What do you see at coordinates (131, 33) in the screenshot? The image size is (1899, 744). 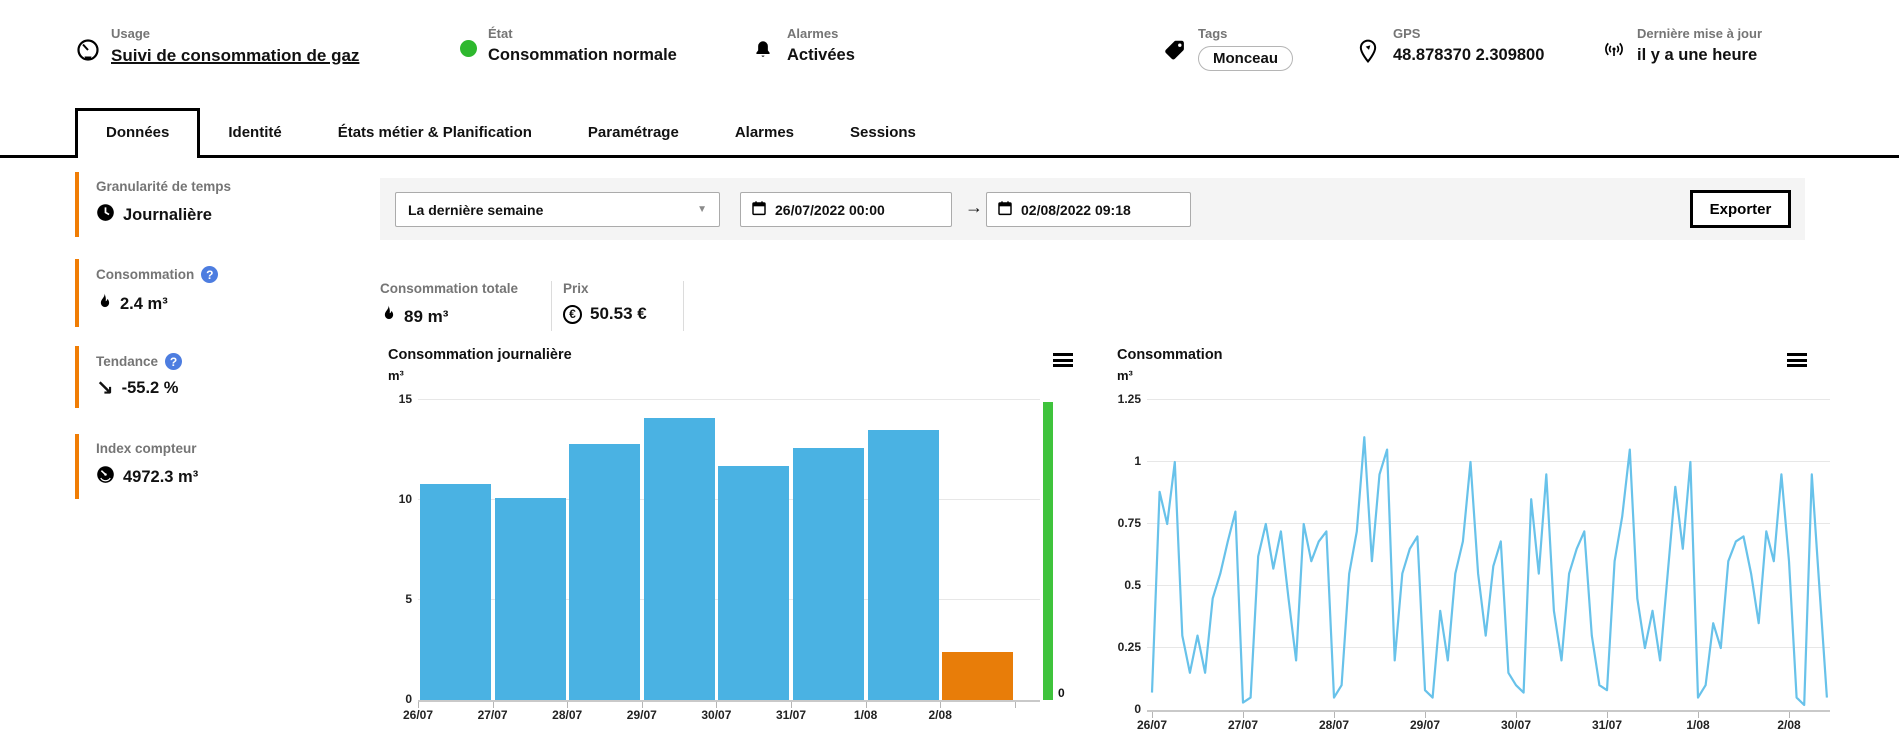 I see `usage-label: Usage` at bounding box center [131, 33].